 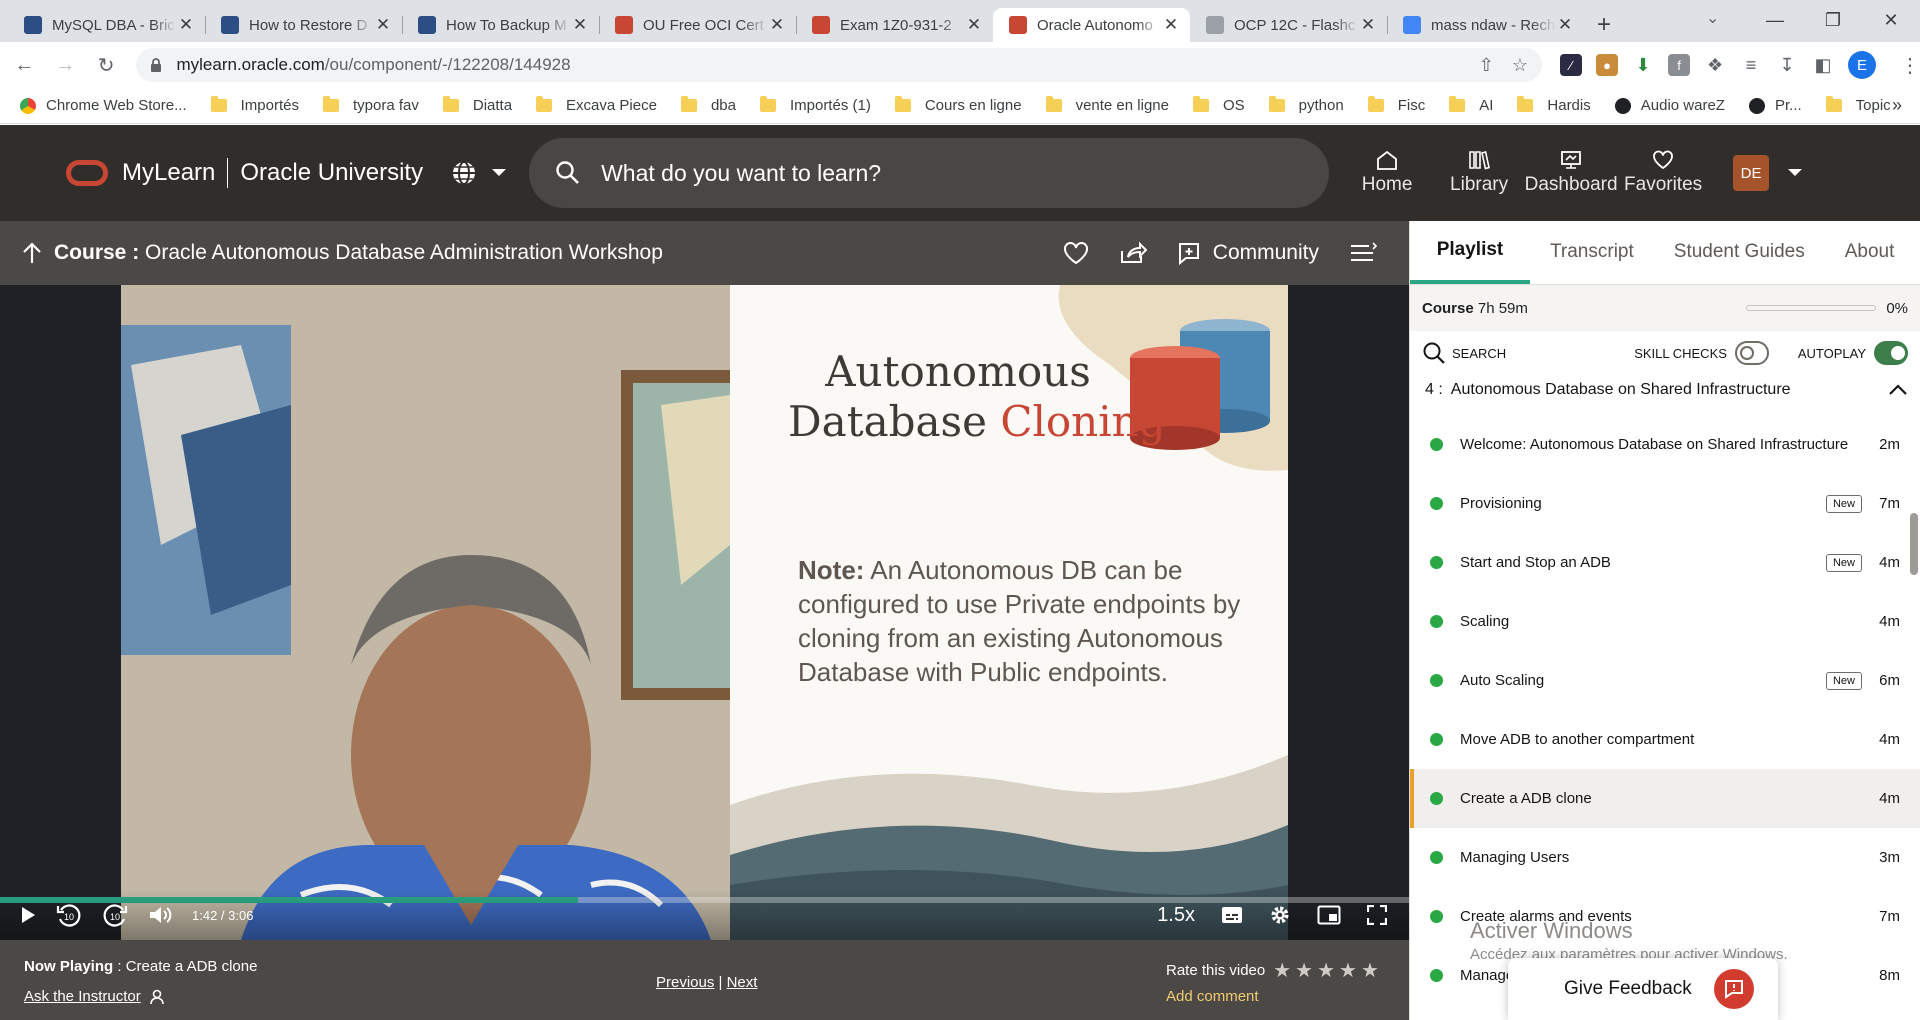 I want to click on volume-button, so click(x=160, y=915).